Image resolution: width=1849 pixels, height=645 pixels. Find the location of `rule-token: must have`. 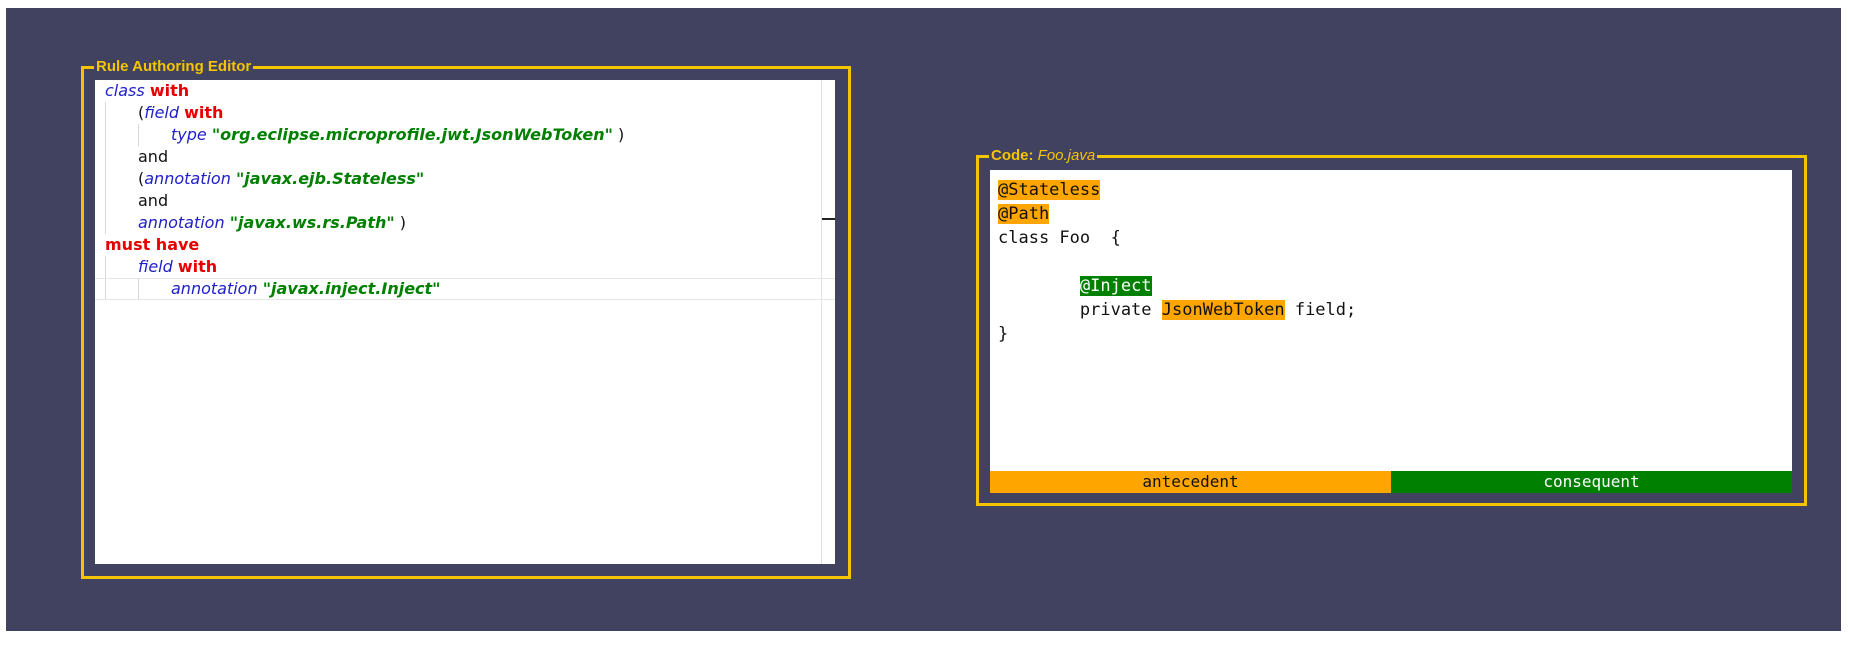

rule-token: must have is located at coordinates (152, 244).